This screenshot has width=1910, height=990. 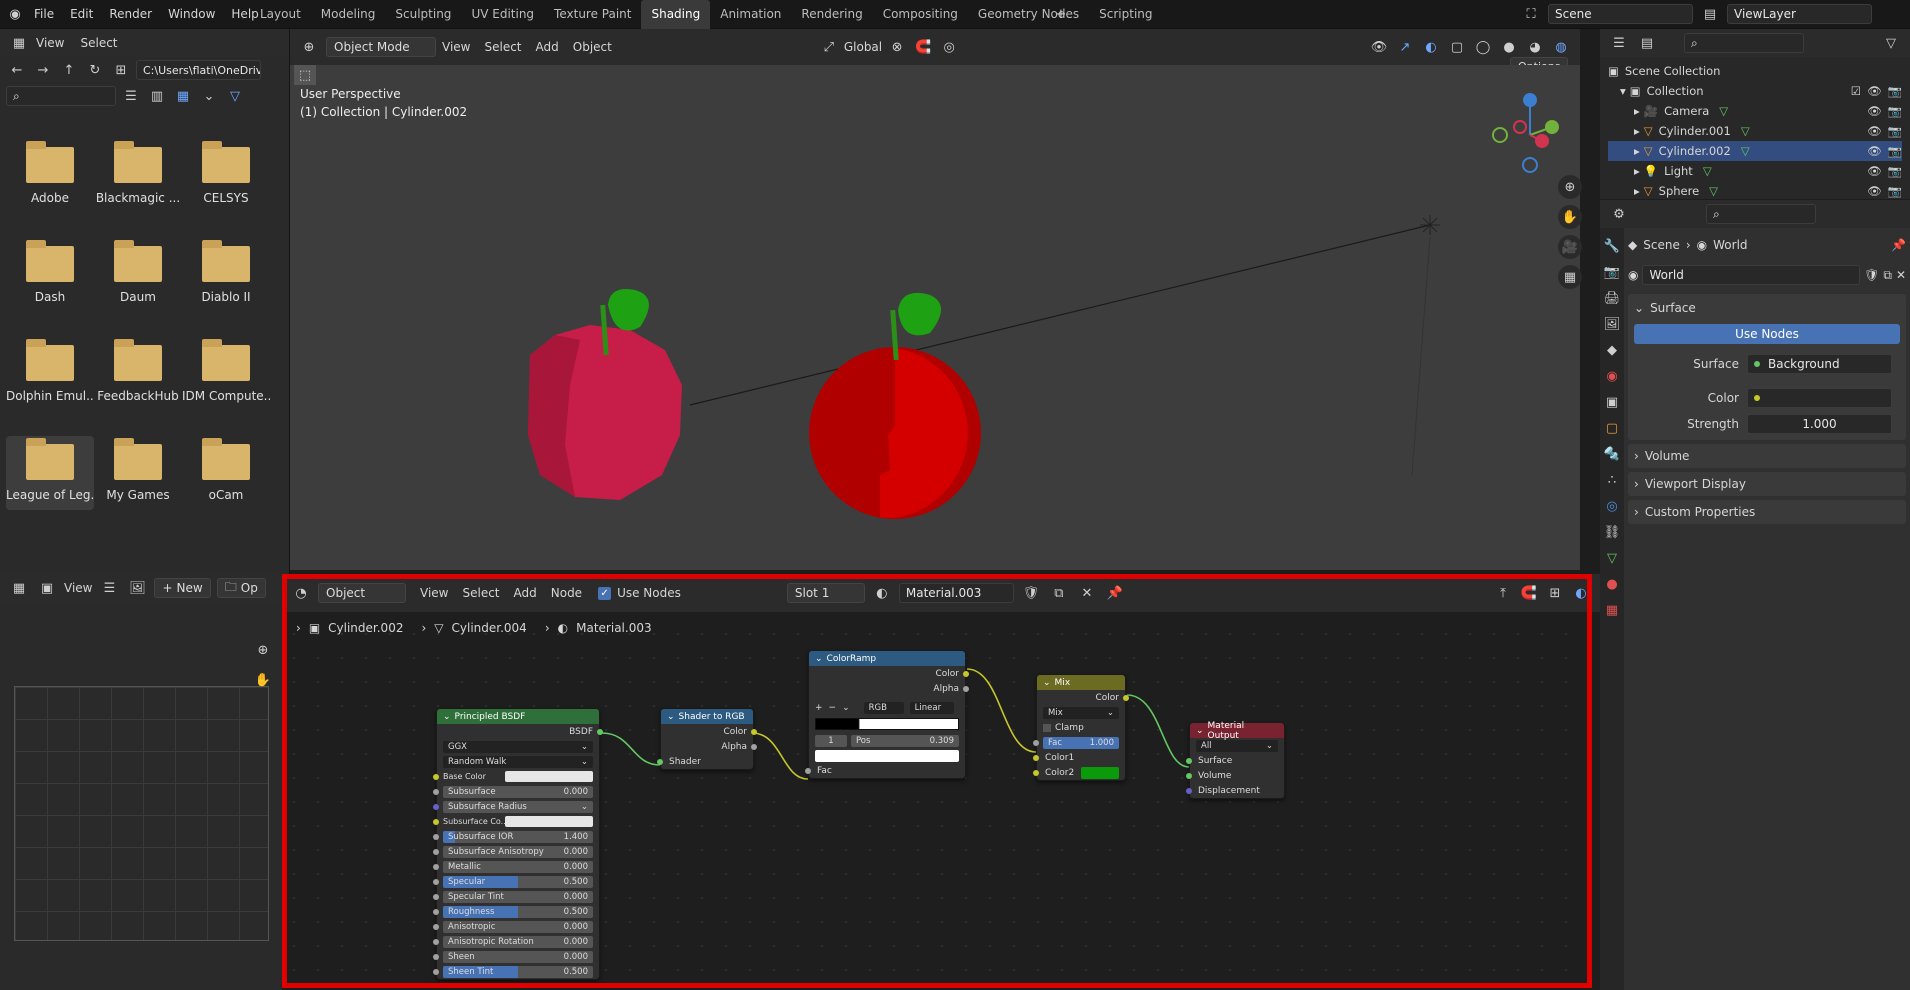 I want to click on visibility-icon: 👁, so click(x=1379, y=47).